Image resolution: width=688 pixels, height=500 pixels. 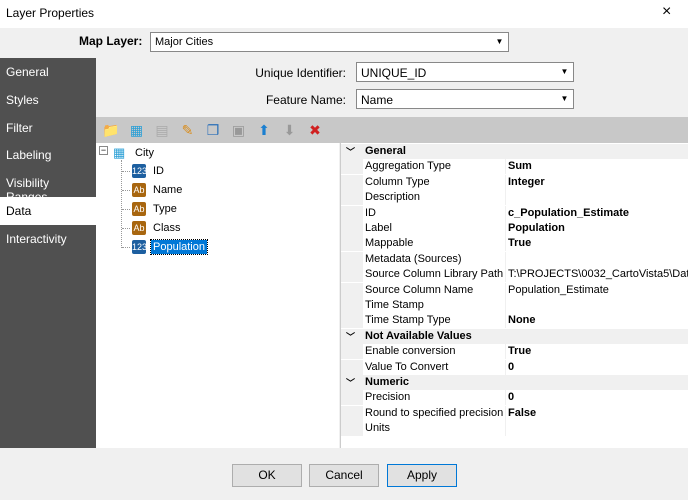 I want to click on property-row: Source Column Name Population_Estimate, so click(x=514, y=290).